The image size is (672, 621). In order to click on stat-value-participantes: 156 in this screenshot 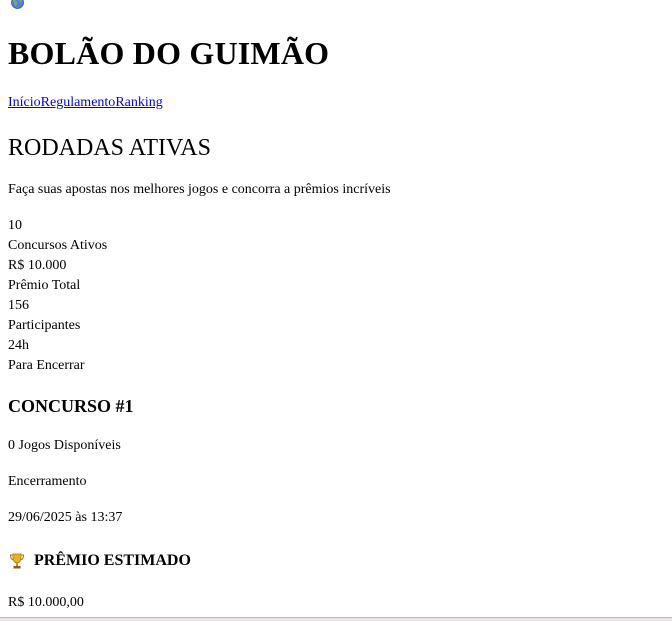, I will do `click(18, 305)`.